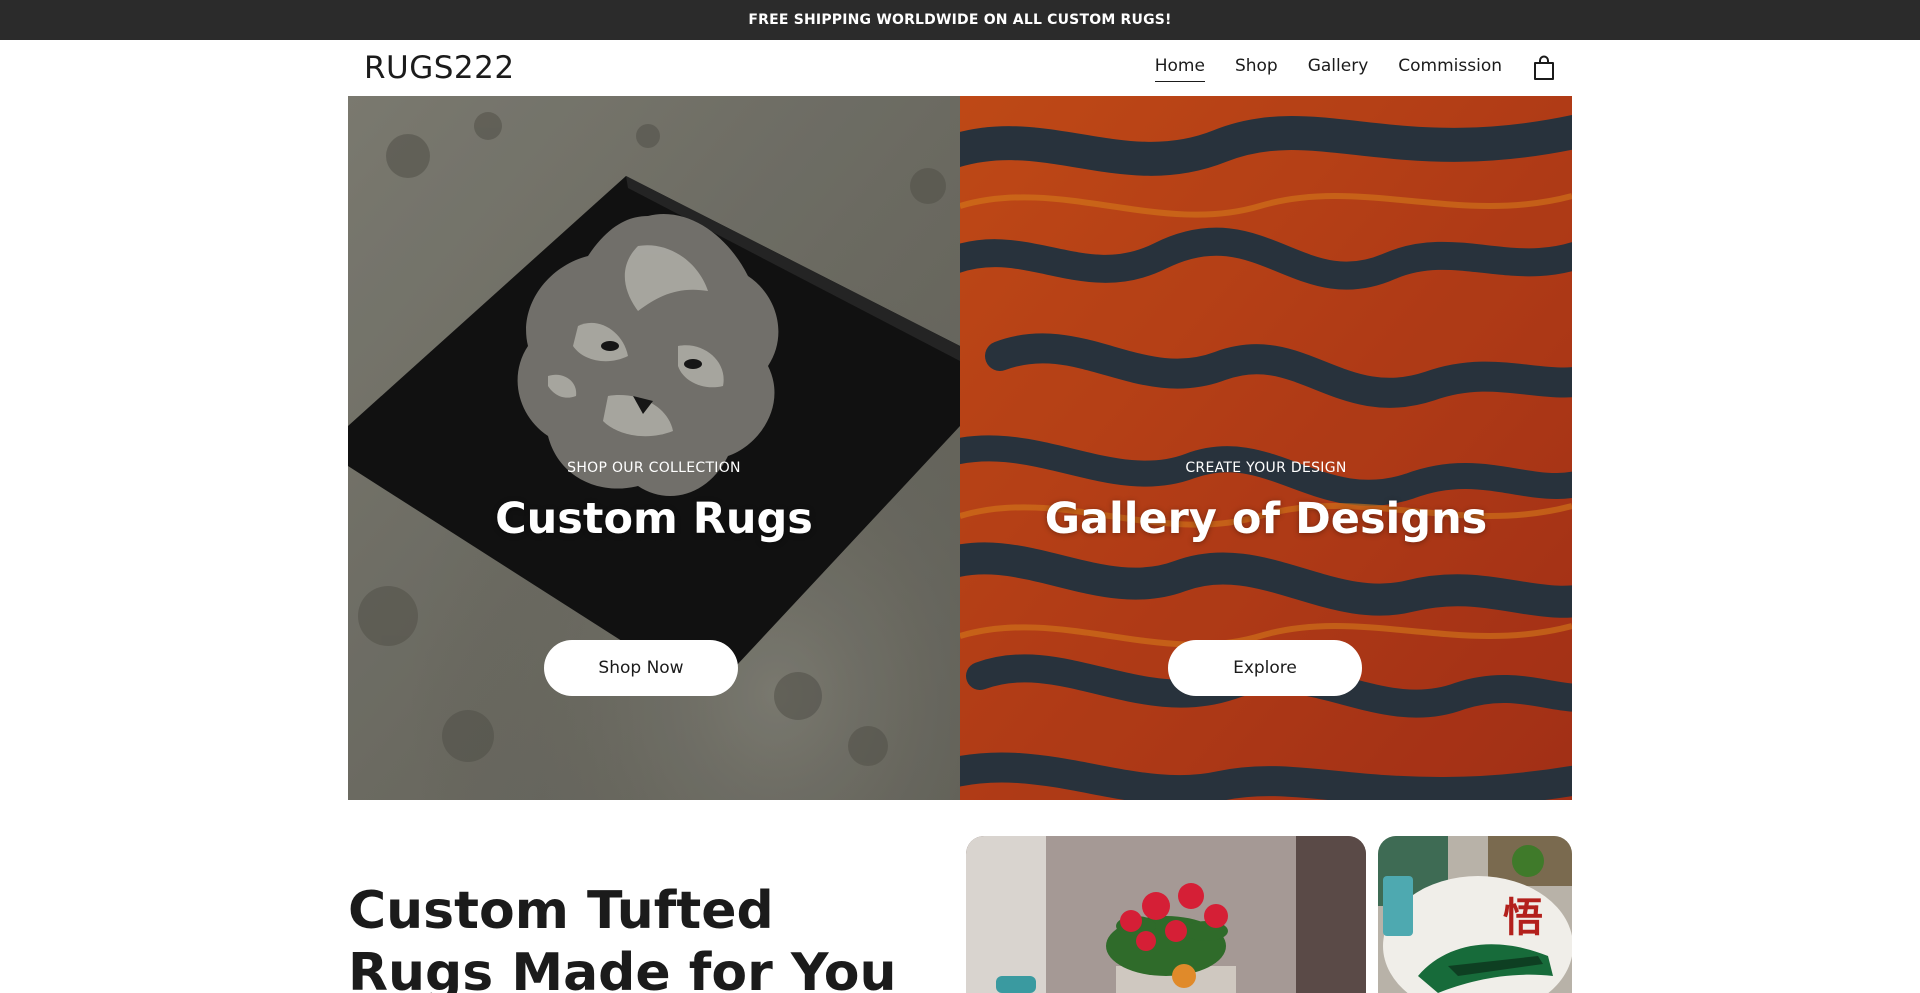 This screenshot has width=1920, height=993. I want to click on nav-gallery: Gallery, so click(1338, 68).